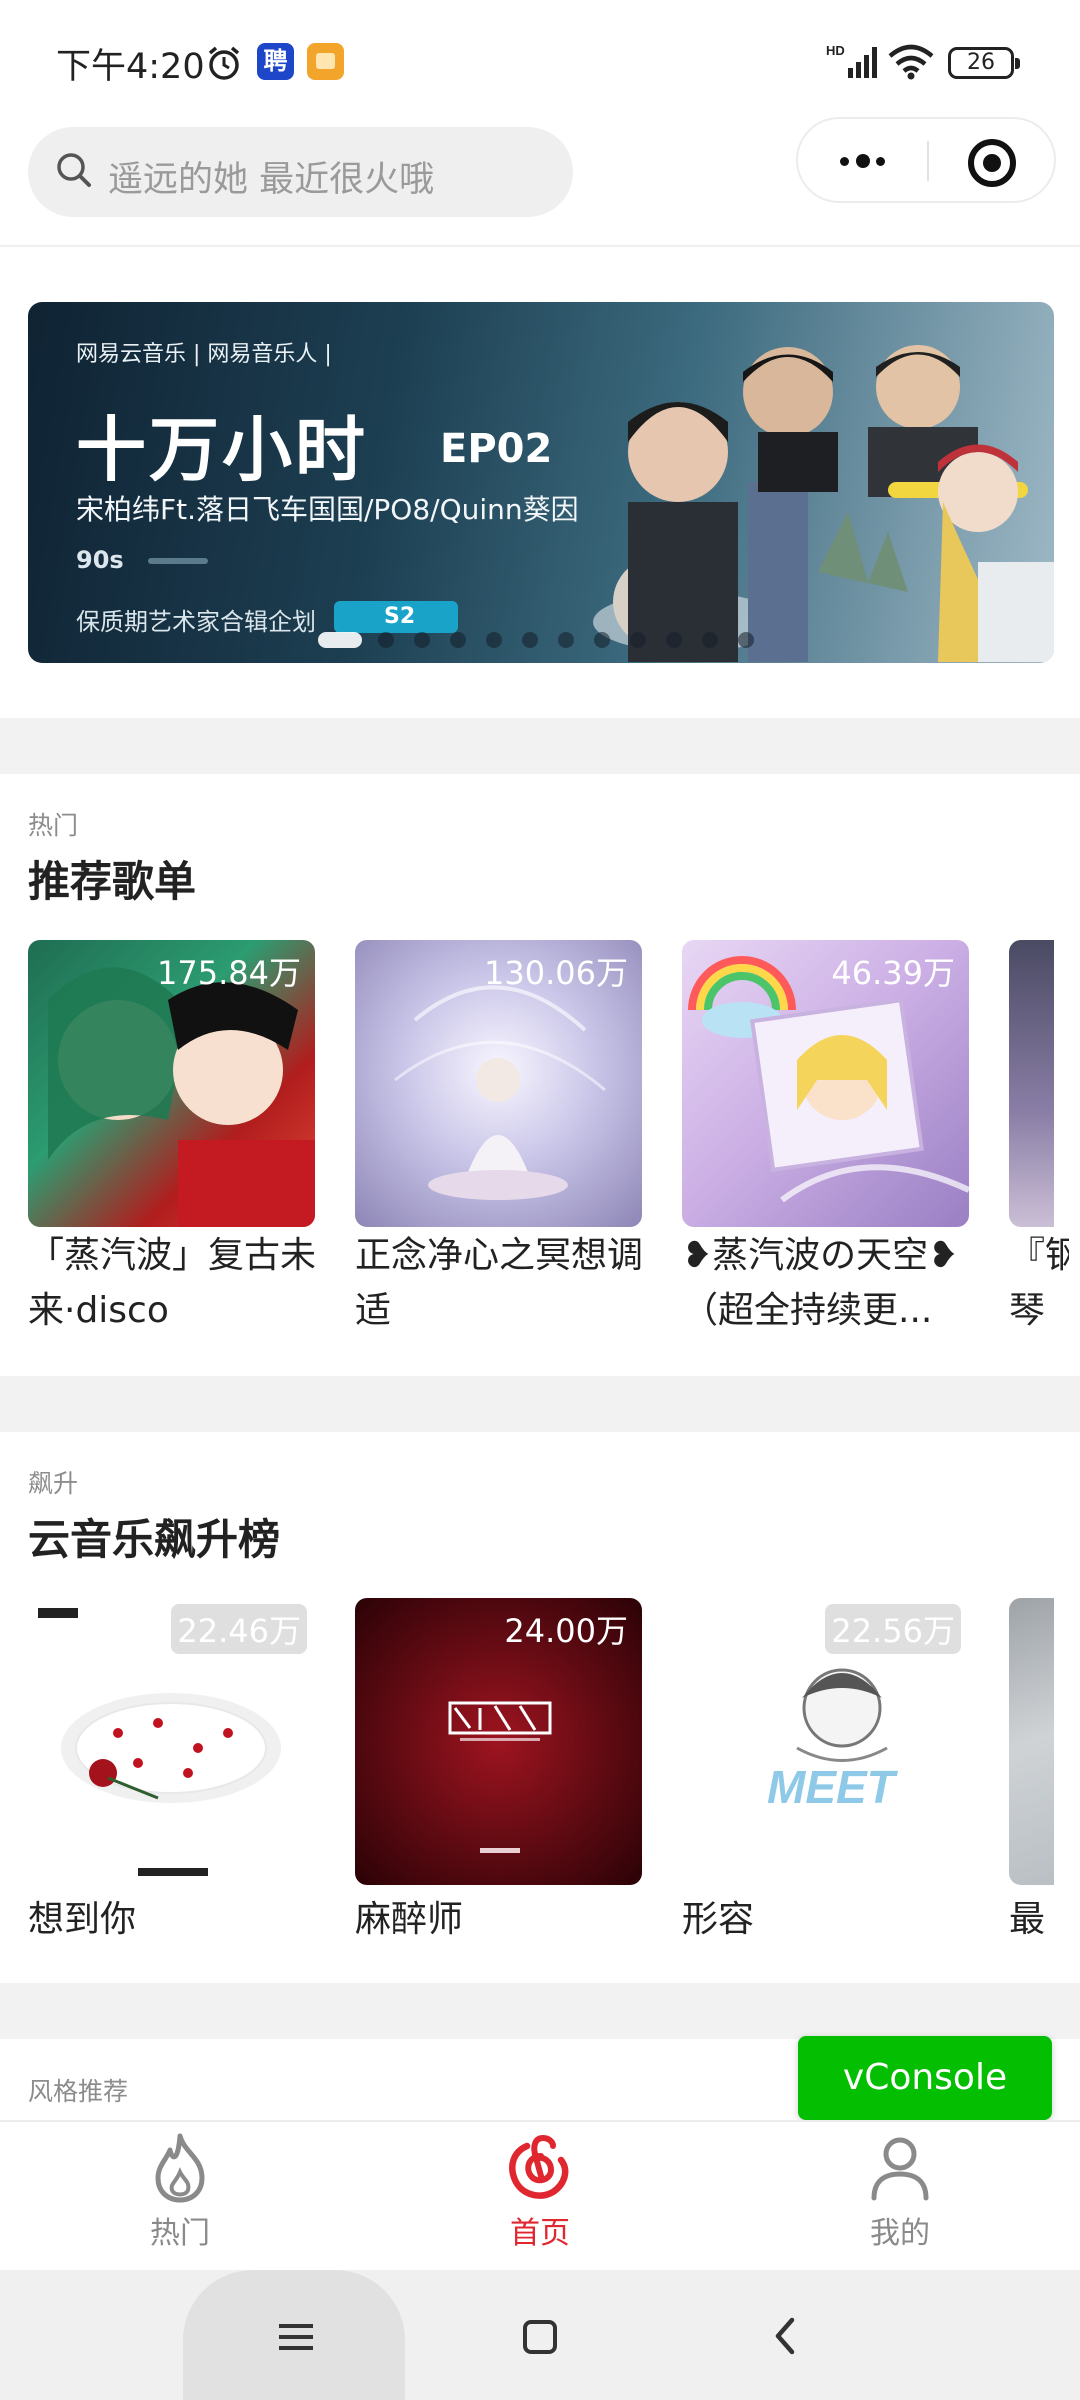 Image resolution: width=1080 pixels, height=2400 pixels. Describe the element at coordinates (566, 1631) in the screenshot. I see `play-count: 24.00万` at that location.